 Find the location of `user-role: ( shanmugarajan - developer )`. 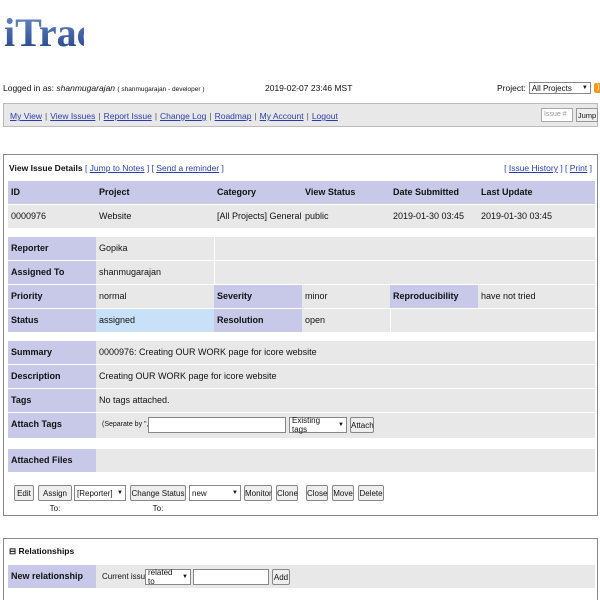

user-role: ( shanmugarajan - developer ) is located at coordinates (161, 89).